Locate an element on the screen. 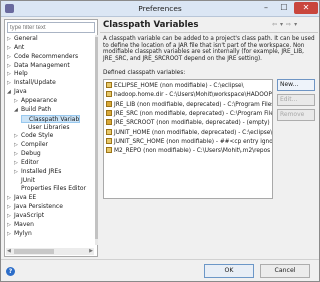 Image resolution: width=320 pixels, height=282 pixels. tree-item-label: JUnit is located at coordinates (28, 180).